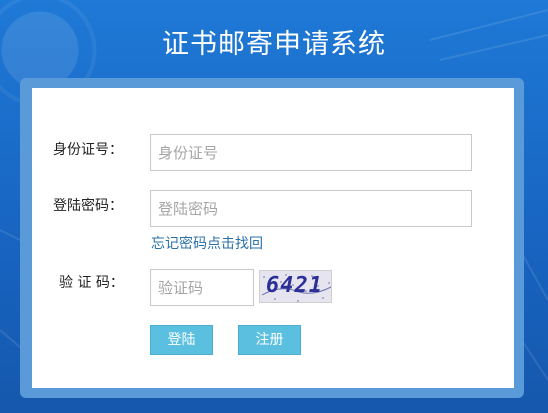  Describe the element at coordinates (274, 44) in the screenshot. I see `page-title: 证书邮寄申请系统` at that location.